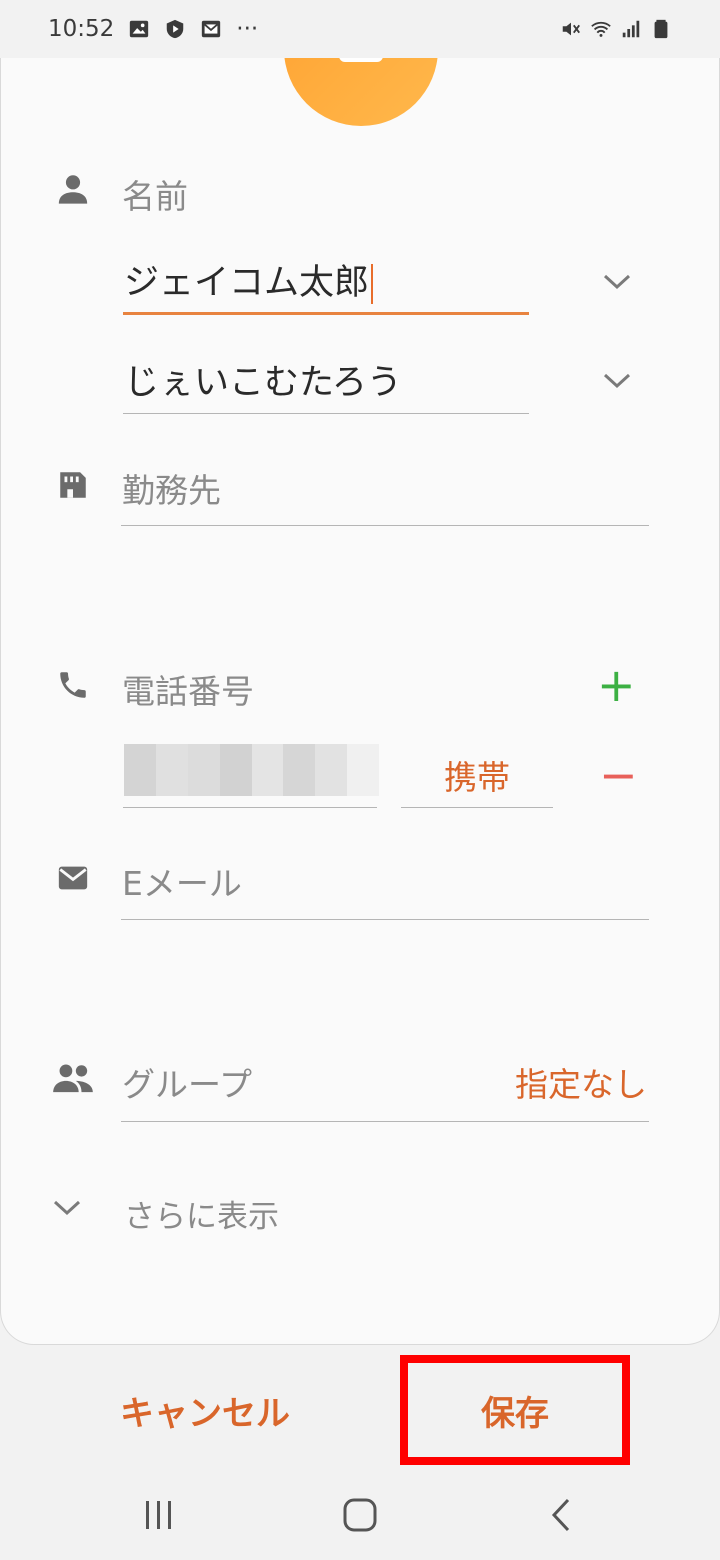 The width and height of the screenshot is (720, 1560). What do you see at coordinates (155, 196) in the screenshot?
I see `name-label: 名前` at bounding box center [155, 196].